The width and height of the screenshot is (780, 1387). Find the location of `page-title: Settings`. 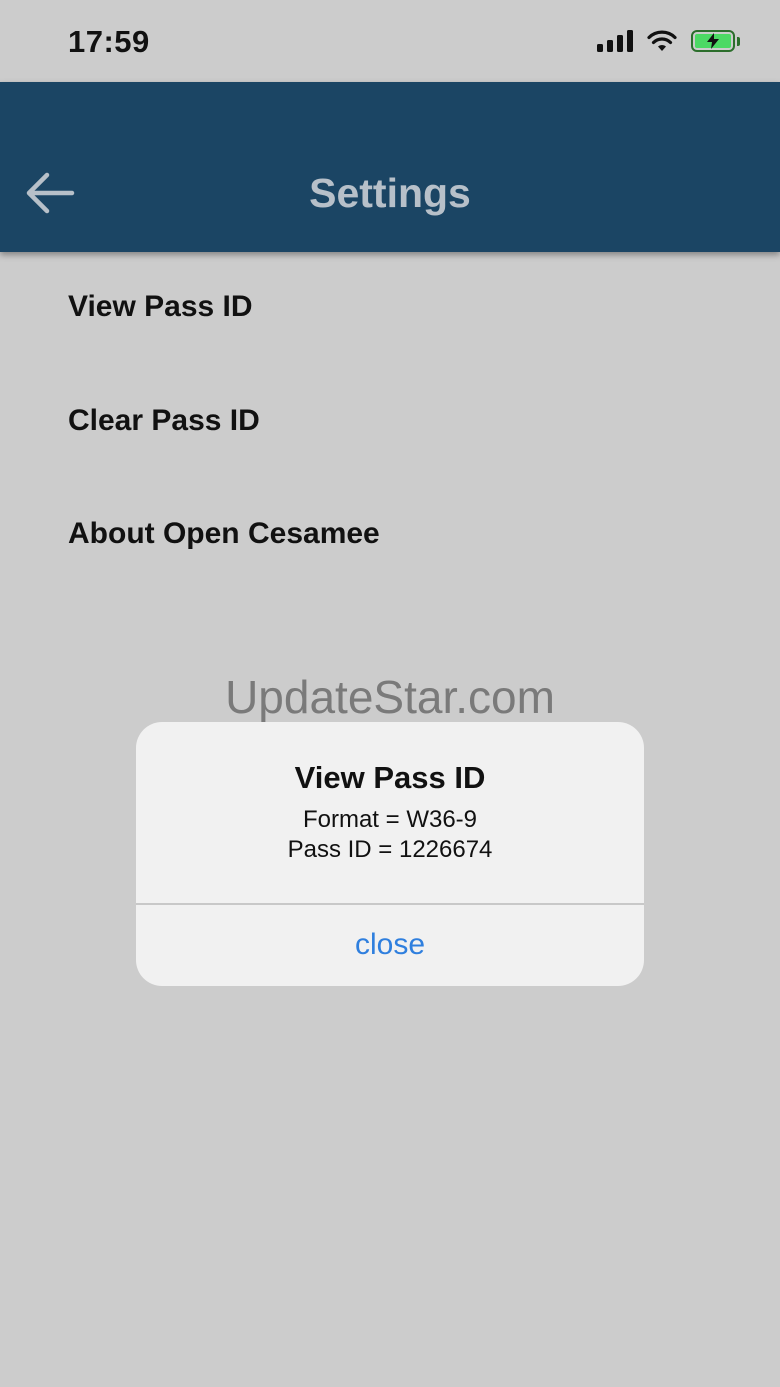

page-title: Settings is located at coordinates (390, 193).